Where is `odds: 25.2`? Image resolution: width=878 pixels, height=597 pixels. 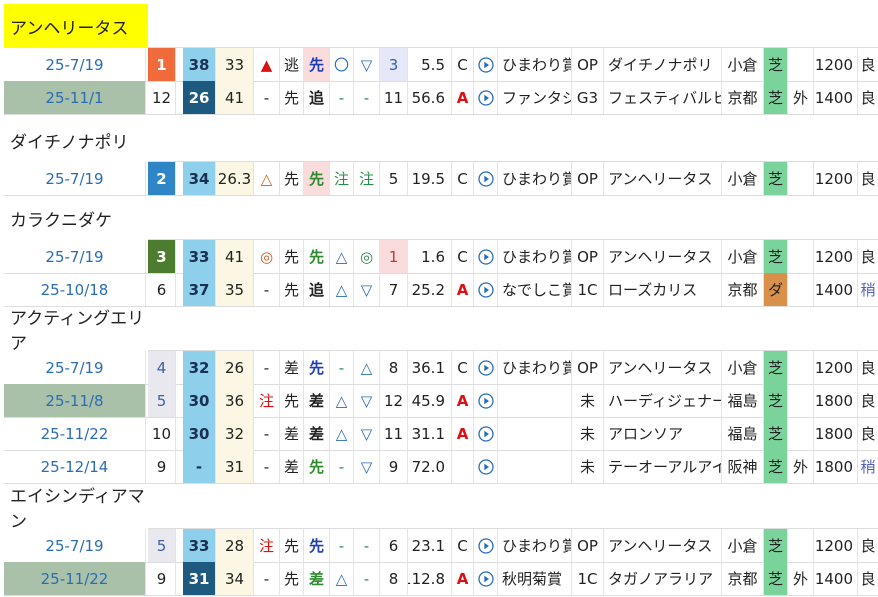
odds: 25.2 is located at coordinates (430, 289).